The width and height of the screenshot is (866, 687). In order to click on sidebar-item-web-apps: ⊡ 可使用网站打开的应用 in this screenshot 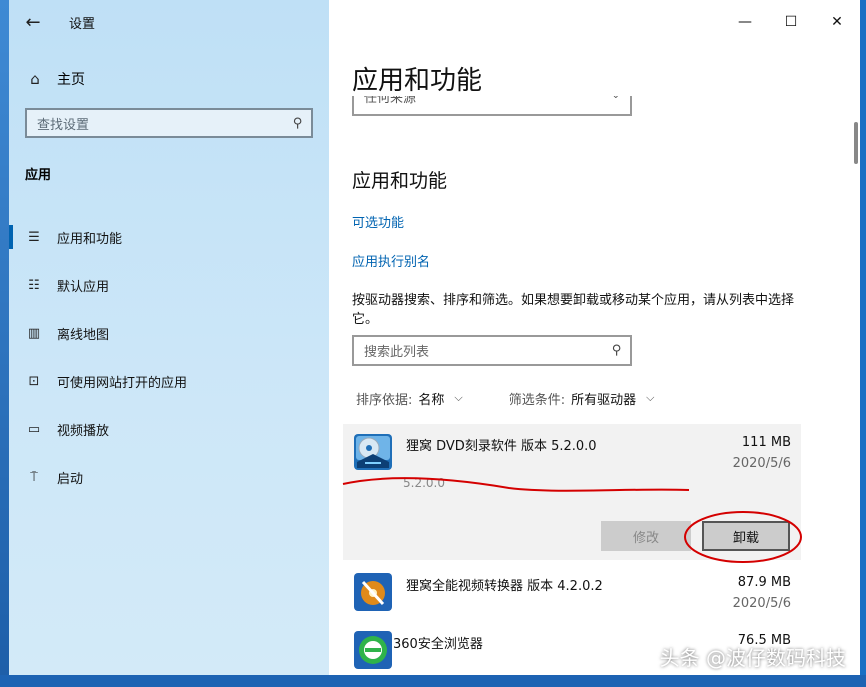, I will do `click(169, 381)`.